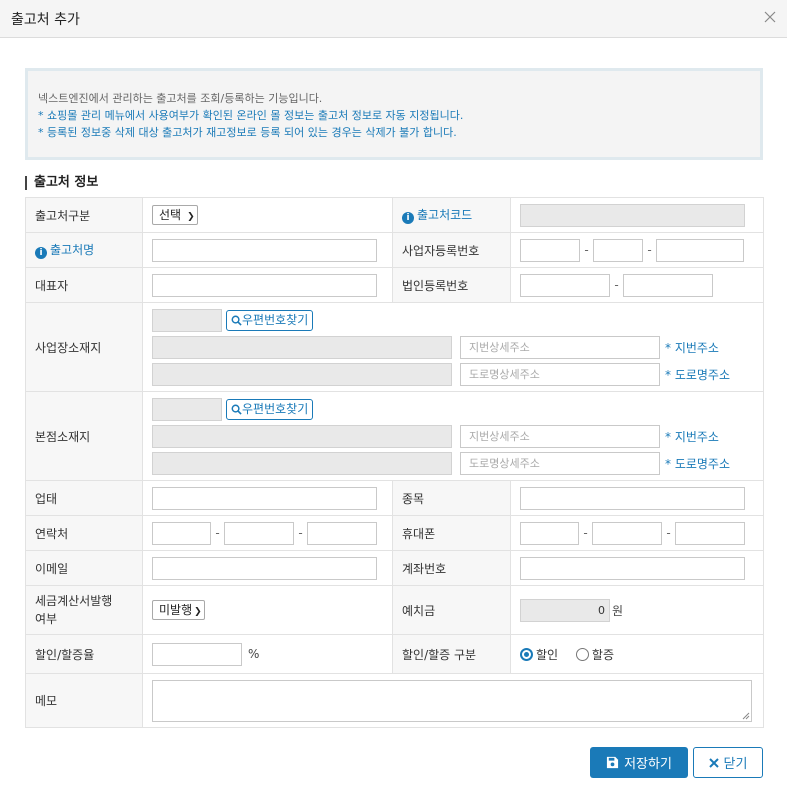 The image size is (787, 788). I want to click on close-button: 닫기, so click(728, 762).